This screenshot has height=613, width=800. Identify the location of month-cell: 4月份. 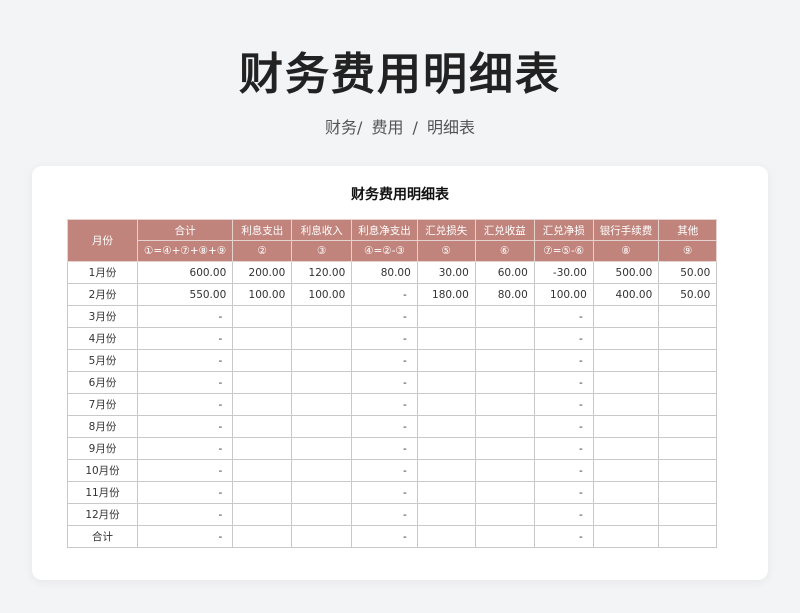
(102, 338).